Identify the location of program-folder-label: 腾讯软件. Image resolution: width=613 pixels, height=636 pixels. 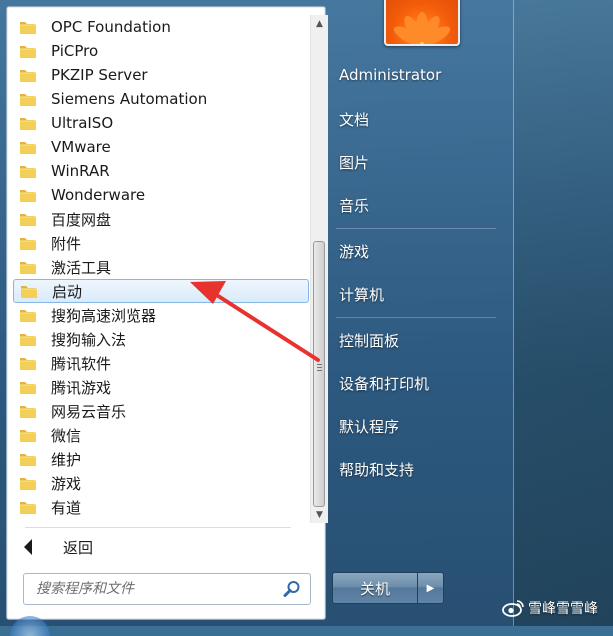
(81, 363).